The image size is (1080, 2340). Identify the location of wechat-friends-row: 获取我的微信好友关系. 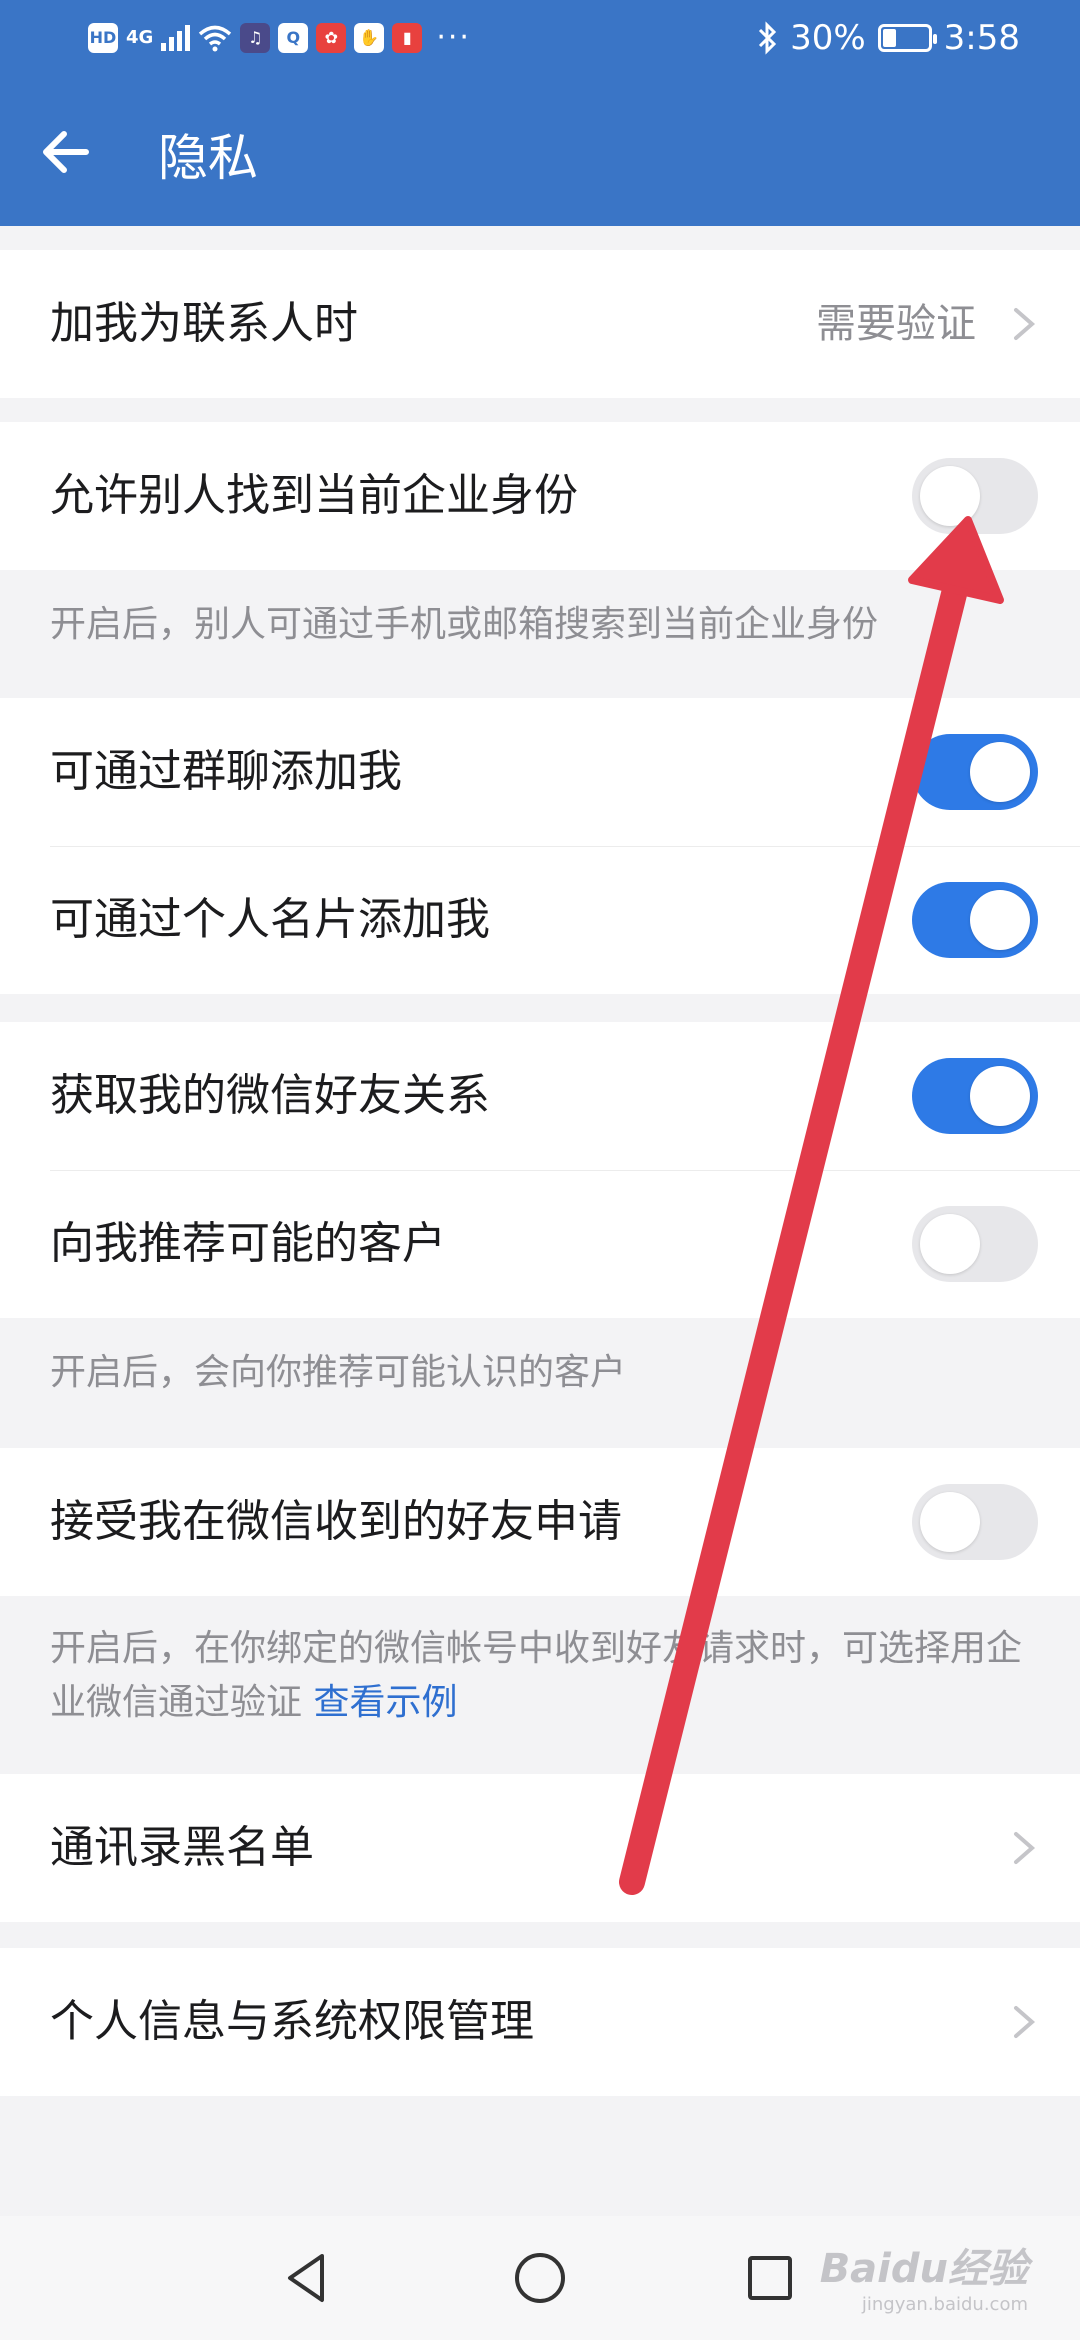
(540, 1096).